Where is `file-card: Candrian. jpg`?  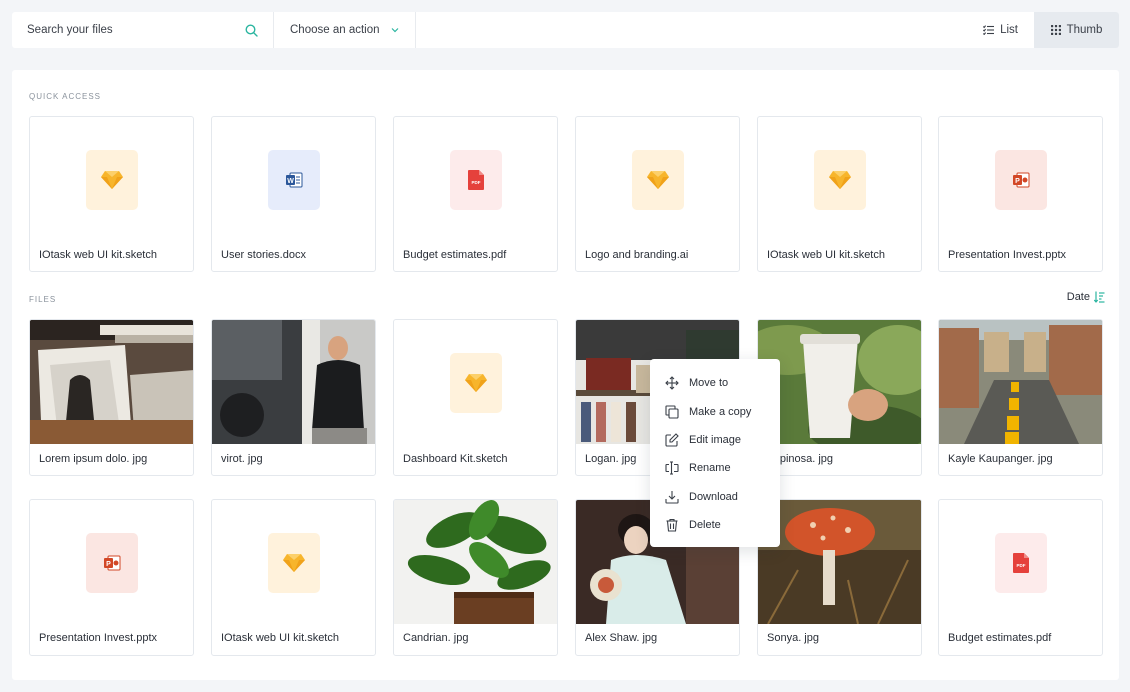 file-card: Candrian. jpg is located at coordinates (475, 577).